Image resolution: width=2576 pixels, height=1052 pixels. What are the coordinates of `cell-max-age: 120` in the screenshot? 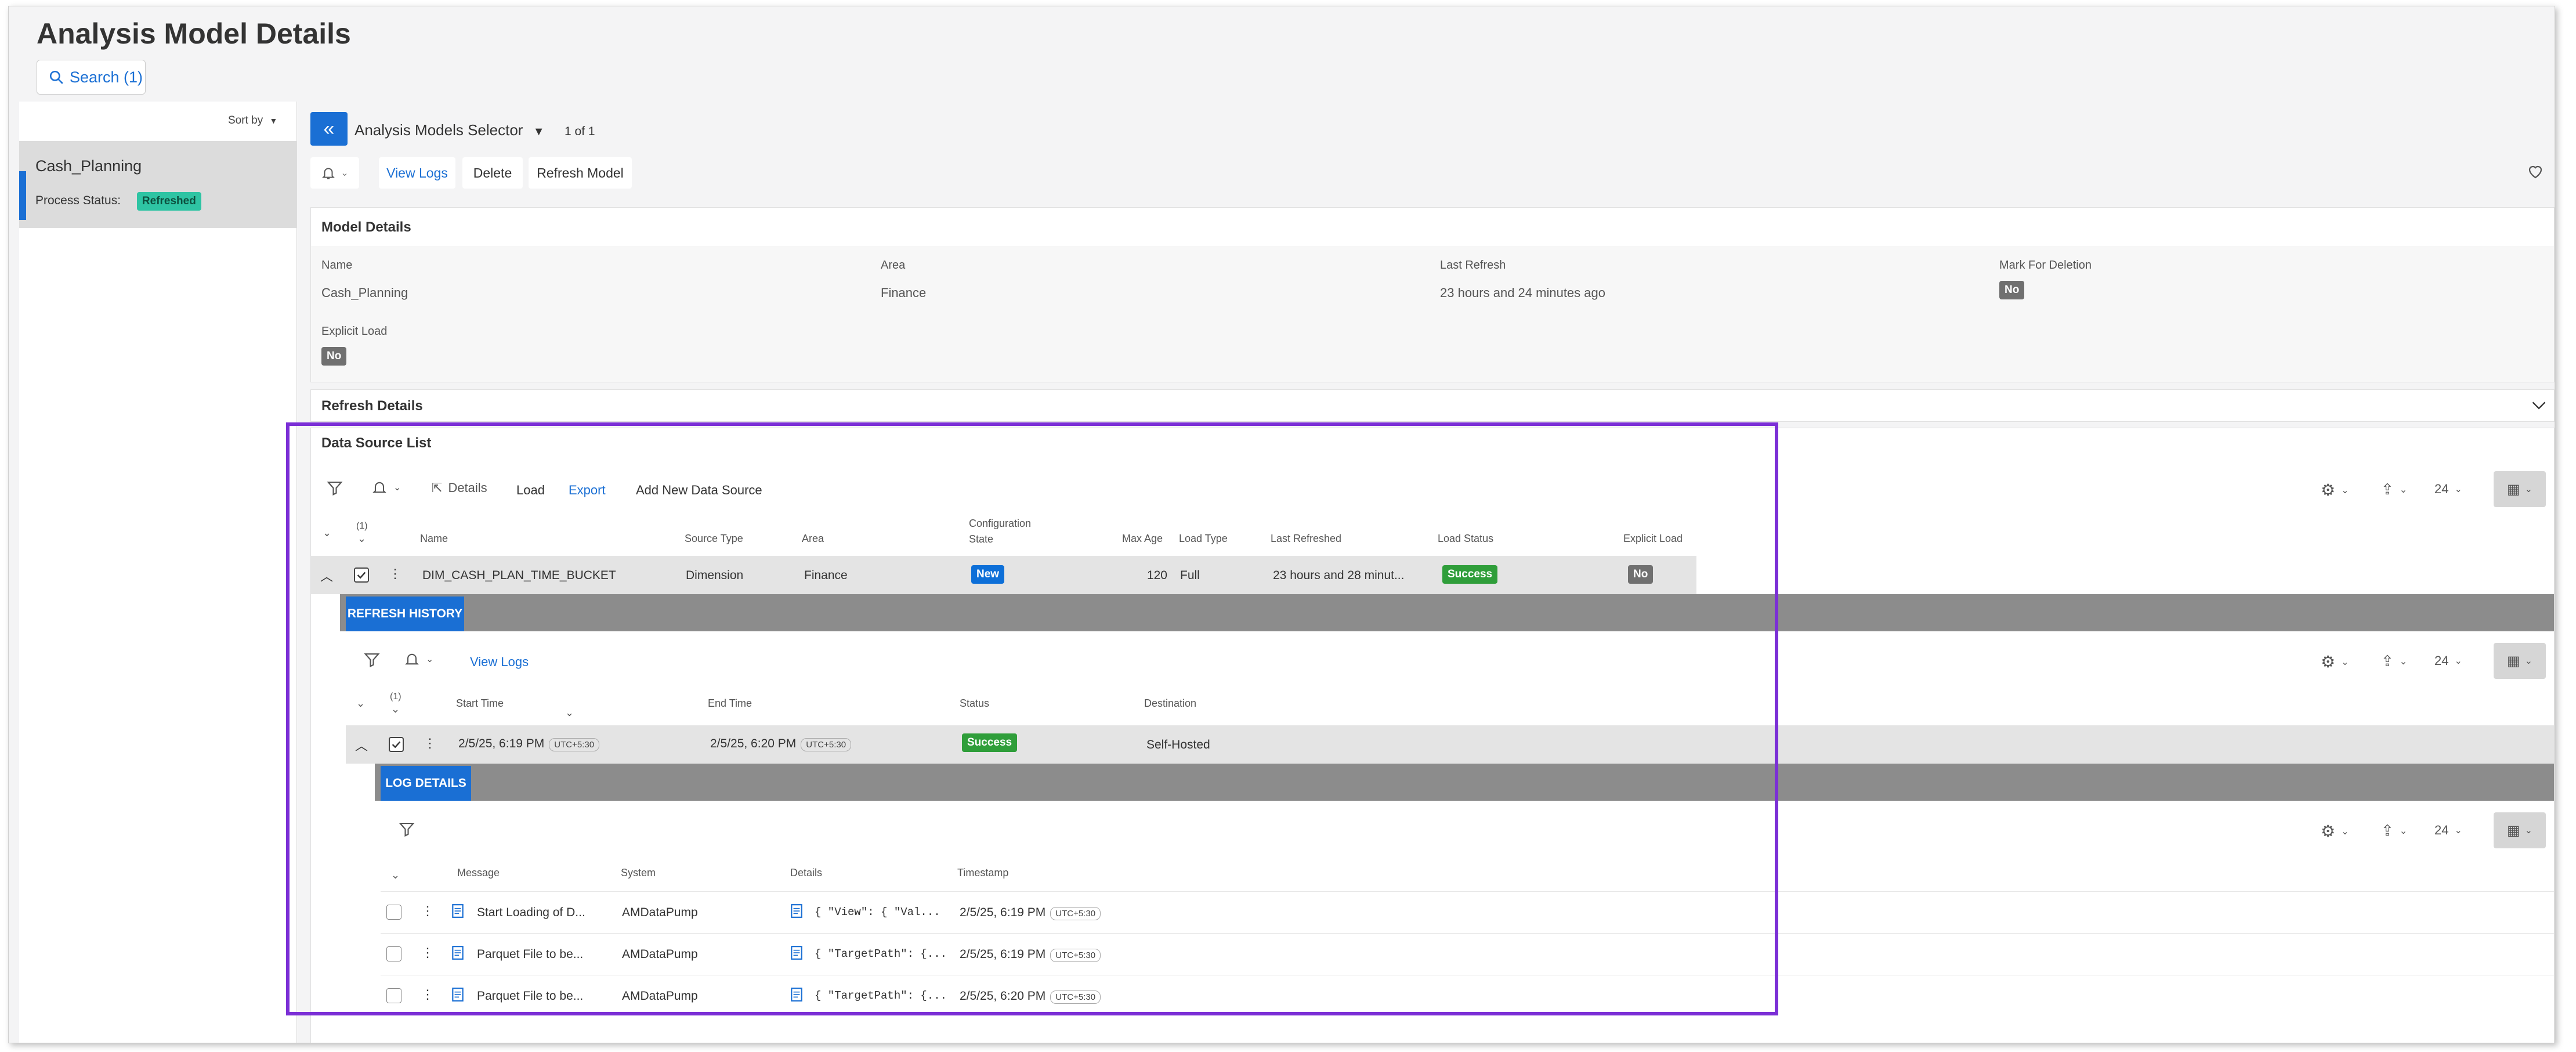 It's located at (1156, 575).